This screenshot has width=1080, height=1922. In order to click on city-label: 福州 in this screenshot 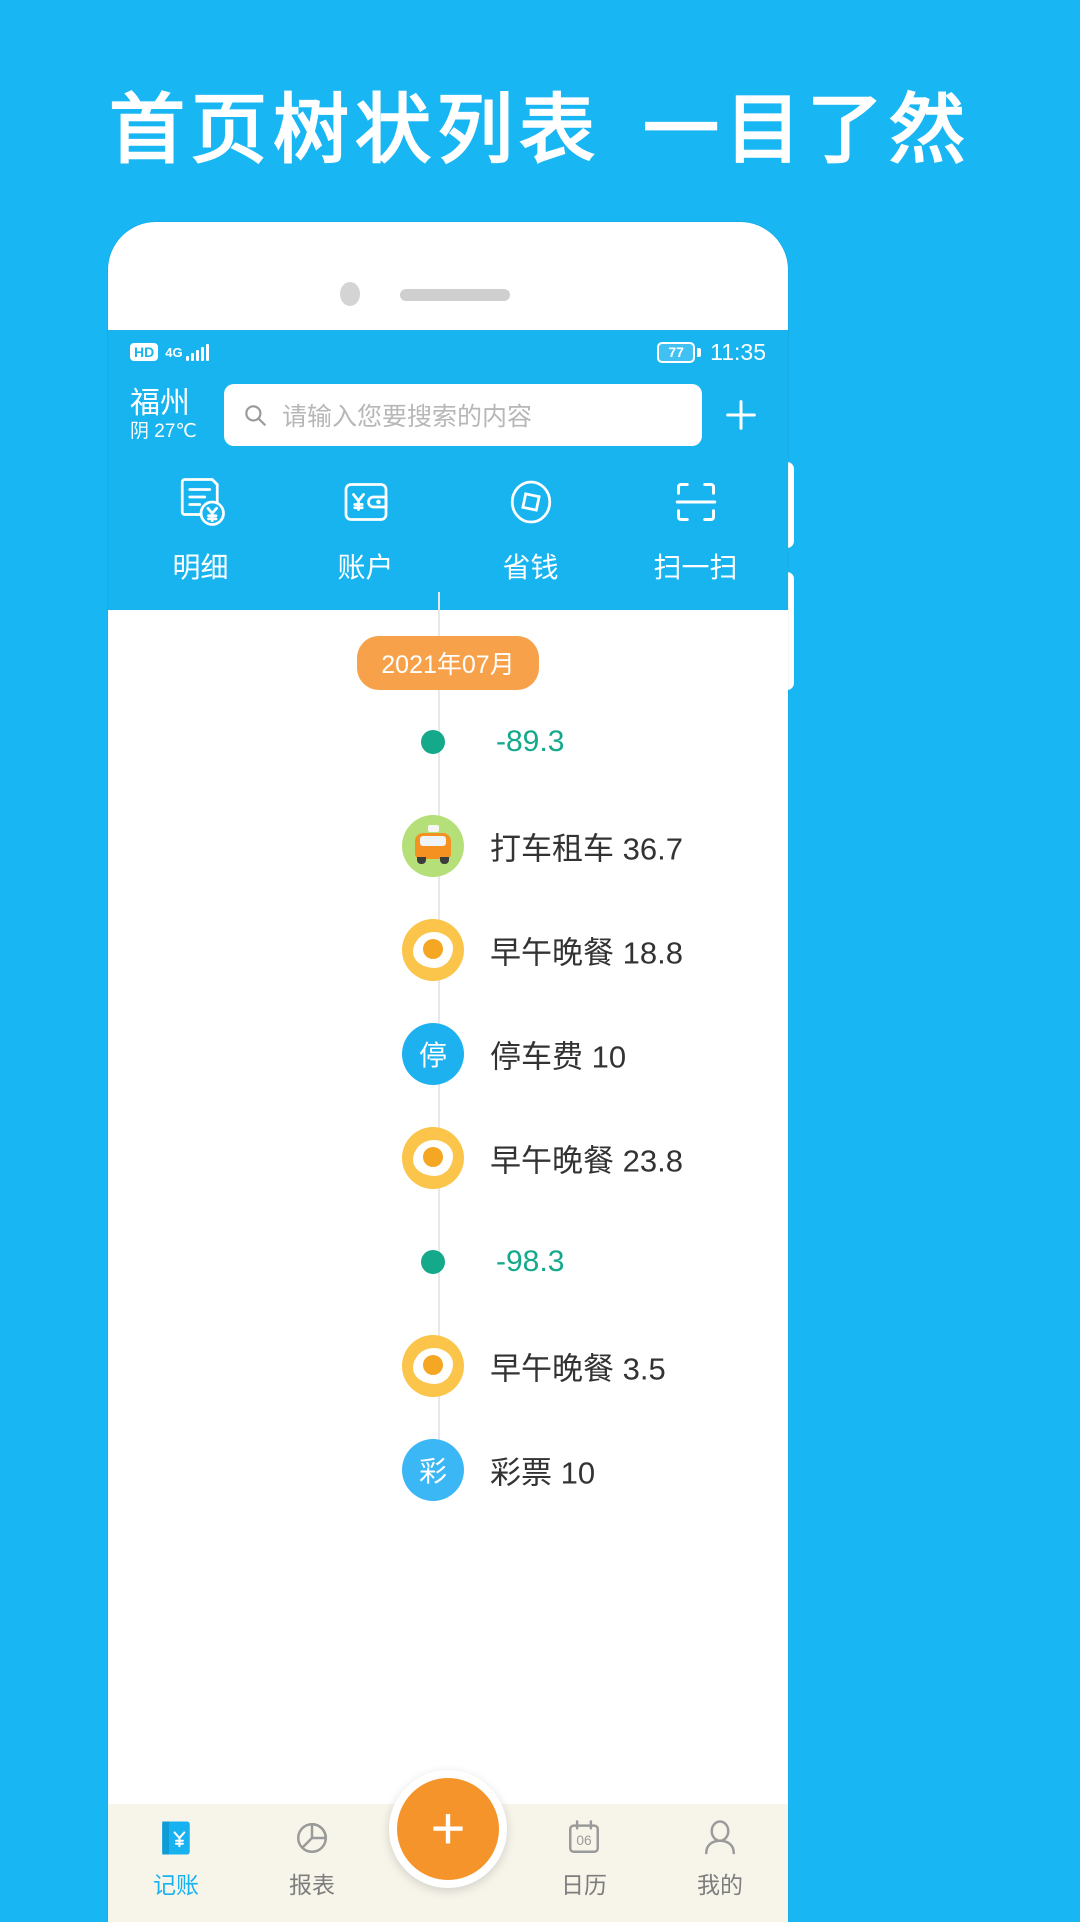, I will do `click(160, 403)`.